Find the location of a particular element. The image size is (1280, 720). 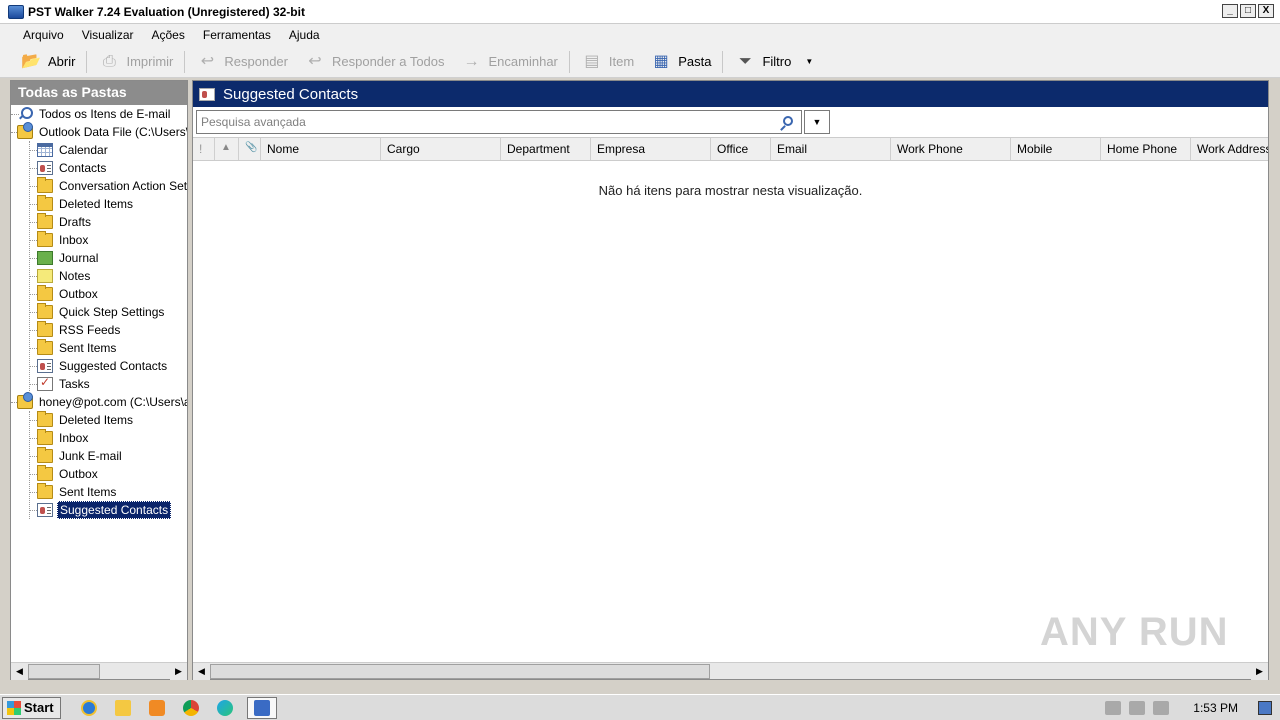

tree-node: Conversation Action Setting is located at coordinates (99, 186).